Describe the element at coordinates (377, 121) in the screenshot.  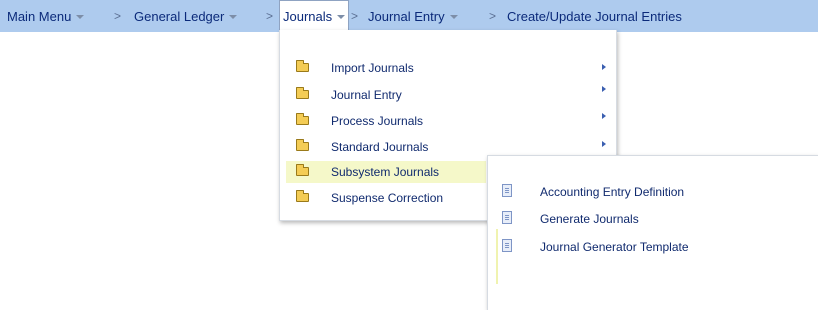
I see `menu-item-label: Process Journals` at that location.